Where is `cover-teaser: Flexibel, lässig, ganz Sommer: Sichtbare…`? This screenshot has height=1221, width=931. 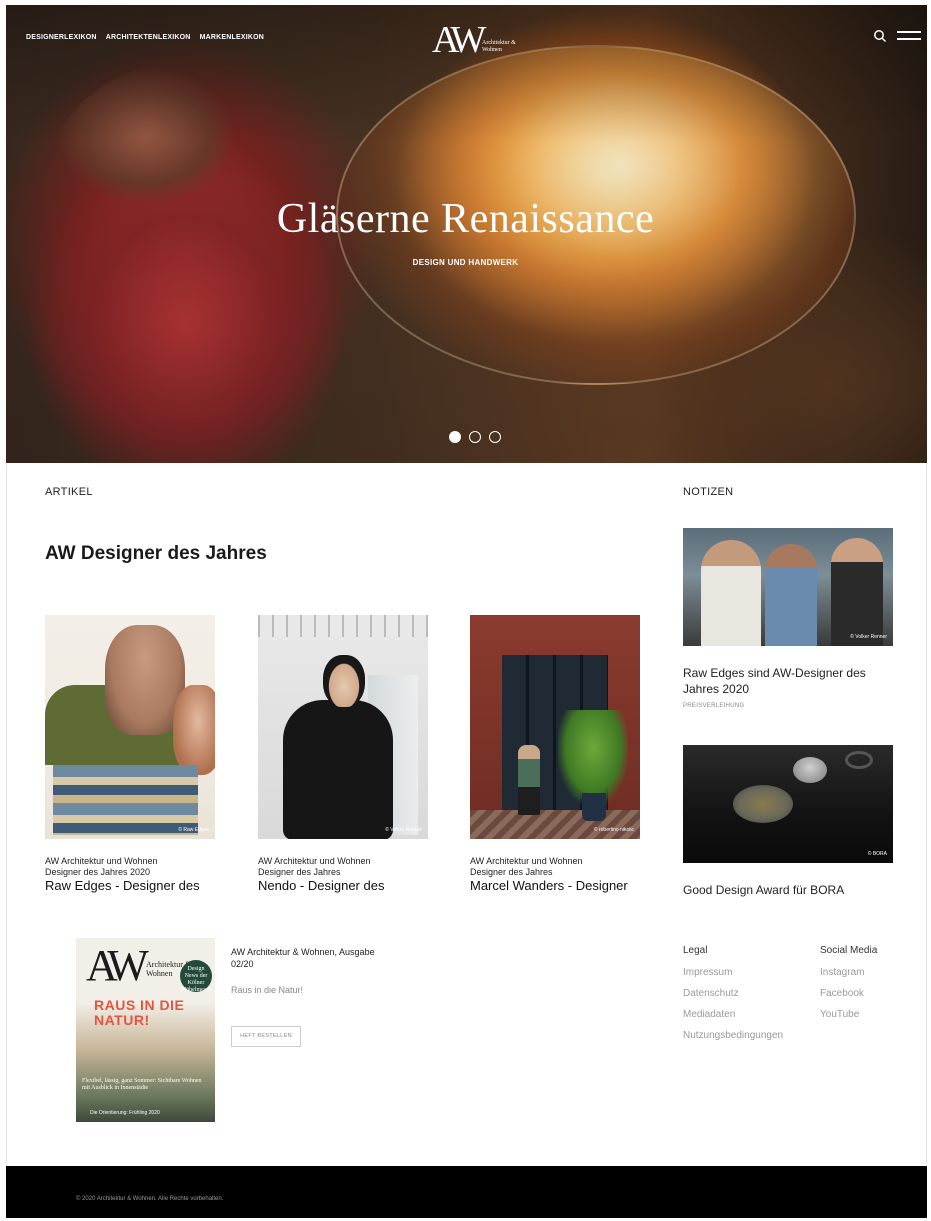
cover-teaser: Flexibel, lässig, ganz Sommer: Sichtbare… is located at coordinates (142, 1084).